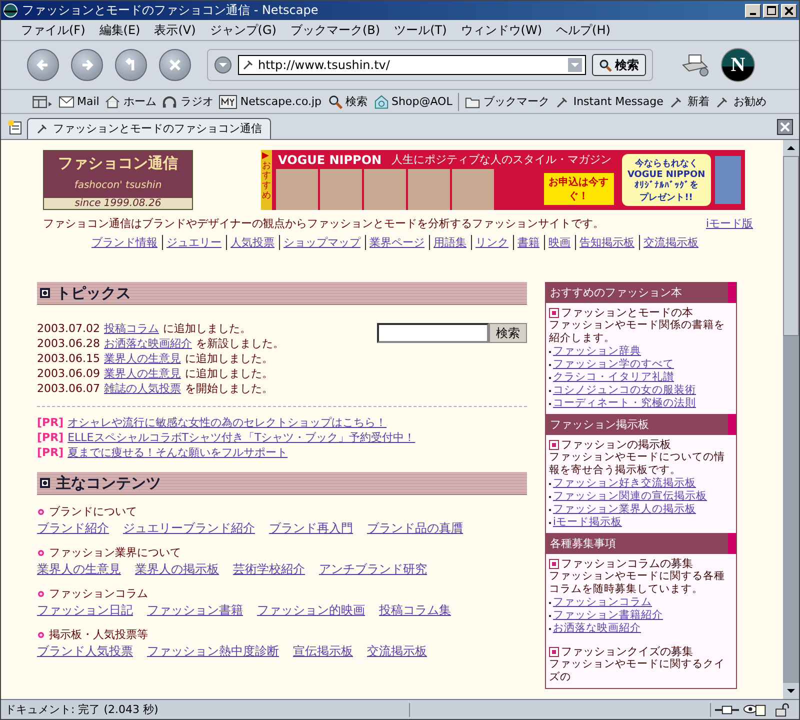 The width and height of the screenshot is (800, 720). I want to click on bookmark-link: Instant Message, so click(618, 101).